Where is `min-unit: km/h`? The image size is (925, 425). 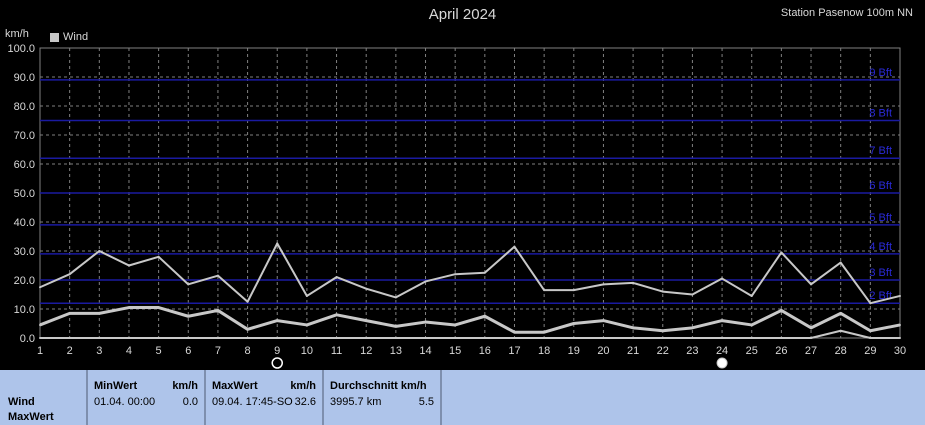 min-unit: km/h is located at coordinates (185, 386).